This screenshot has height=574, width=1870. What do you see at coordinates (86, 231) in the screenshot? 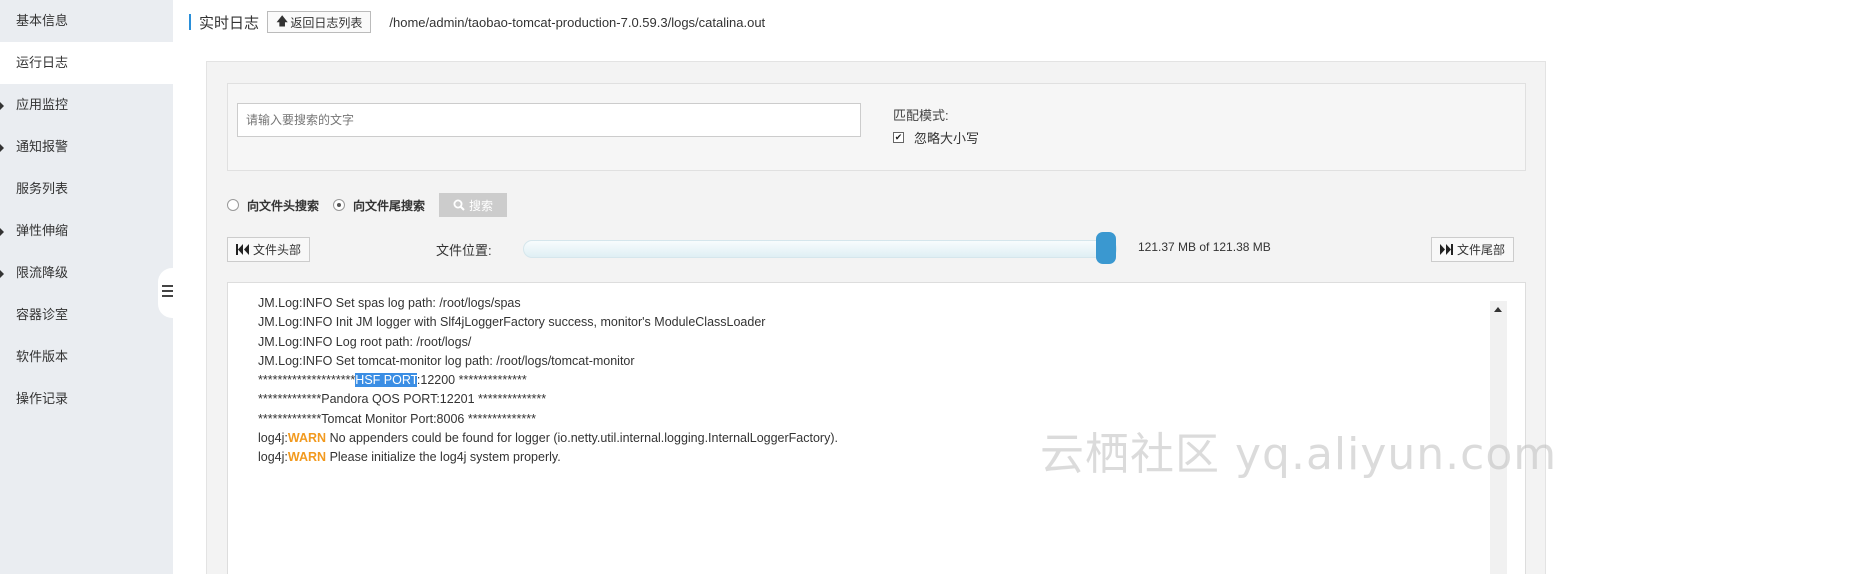
I see `sidebar-item: 弹性伸缩` at bounding box center [86, 231].